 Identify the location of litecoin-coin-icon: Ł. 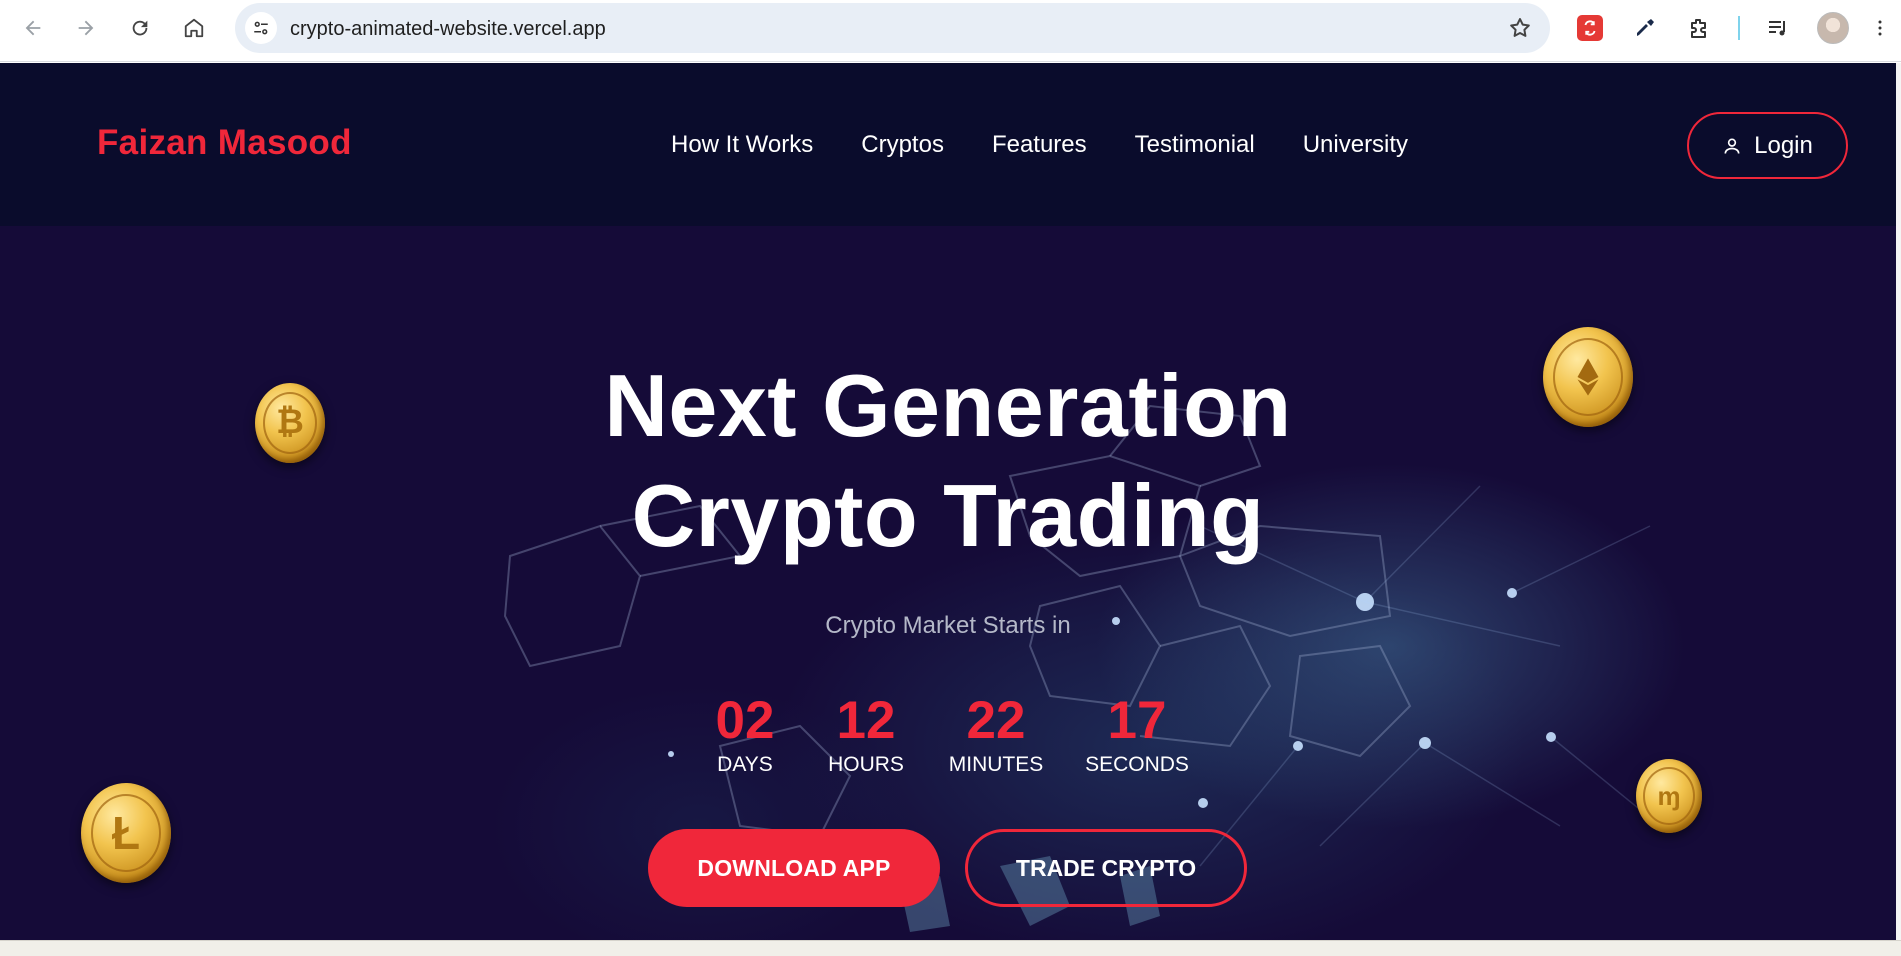
(126, 833).